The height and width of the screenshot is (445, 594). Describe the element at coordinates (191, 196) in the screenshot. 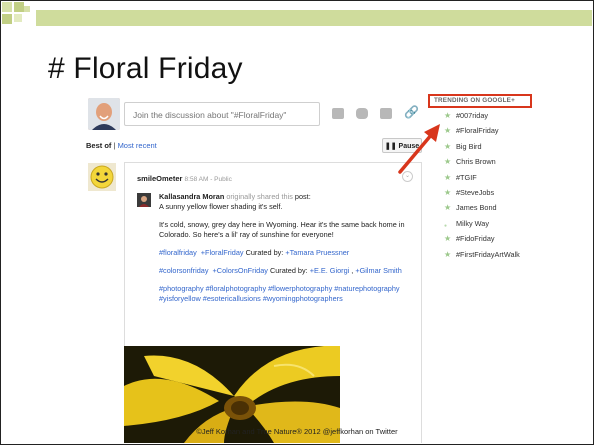

I see `original-author-name: Kallasandra Moran` at that location.